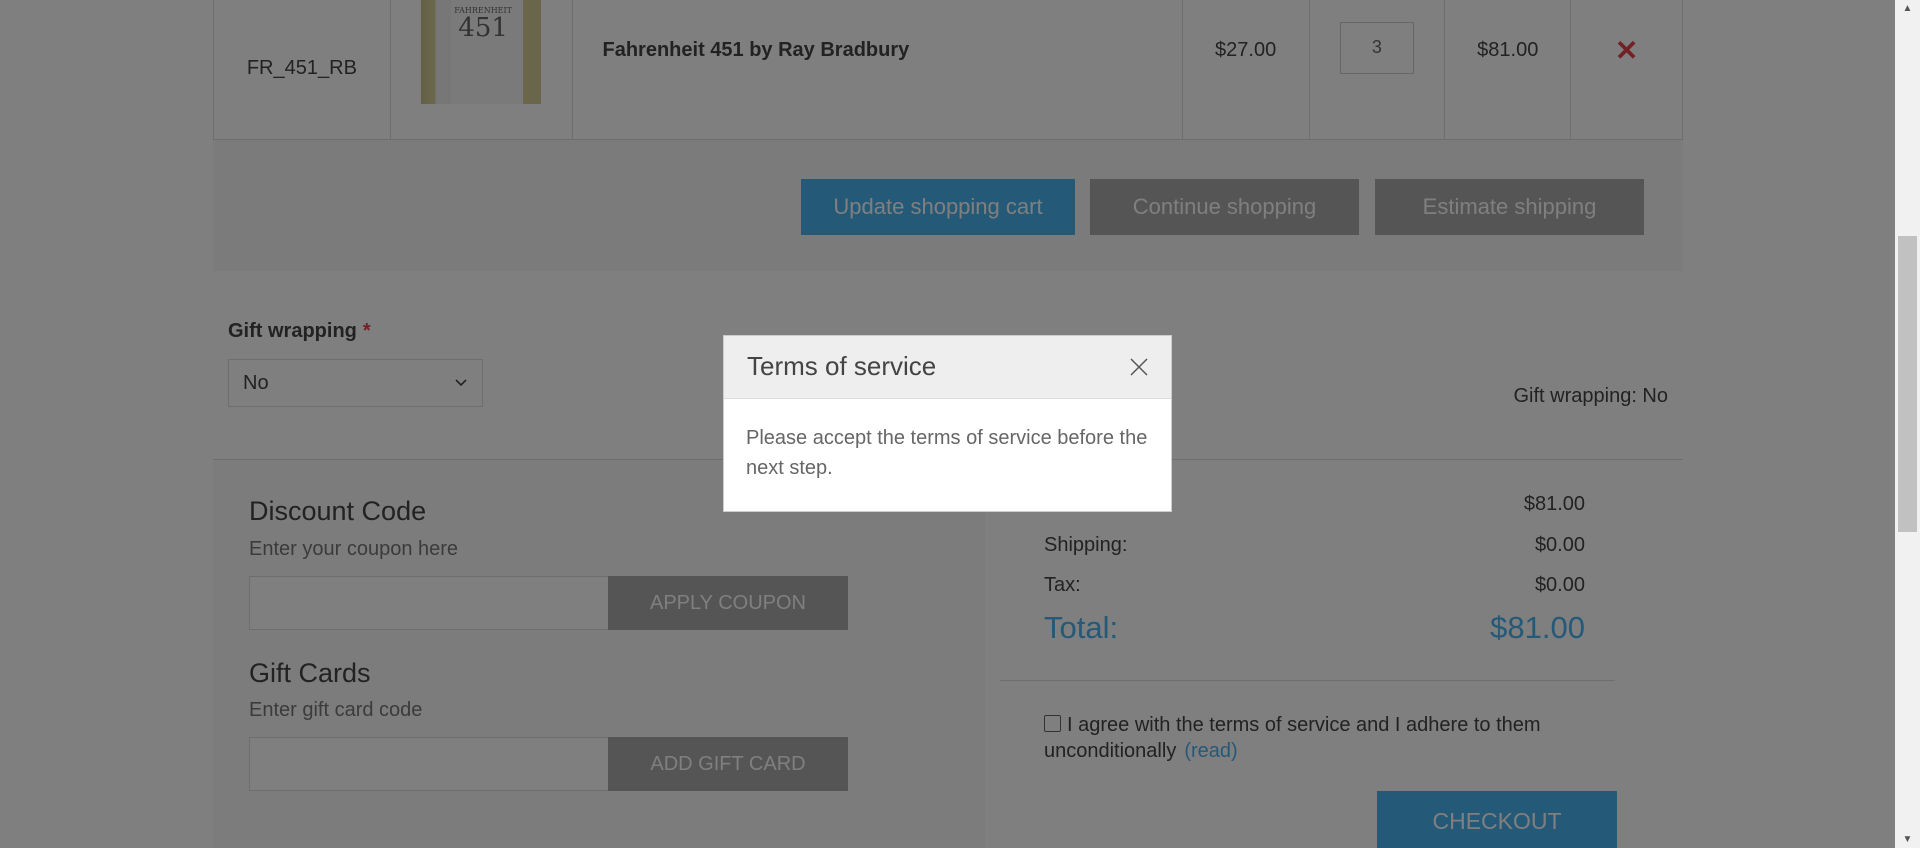 The width and height of the screenshot is (1920, 848). Describe the element at coordinates (1907, 8) in the screenshot. I see `scroll-up-arrow-icon: ▲` at that location.